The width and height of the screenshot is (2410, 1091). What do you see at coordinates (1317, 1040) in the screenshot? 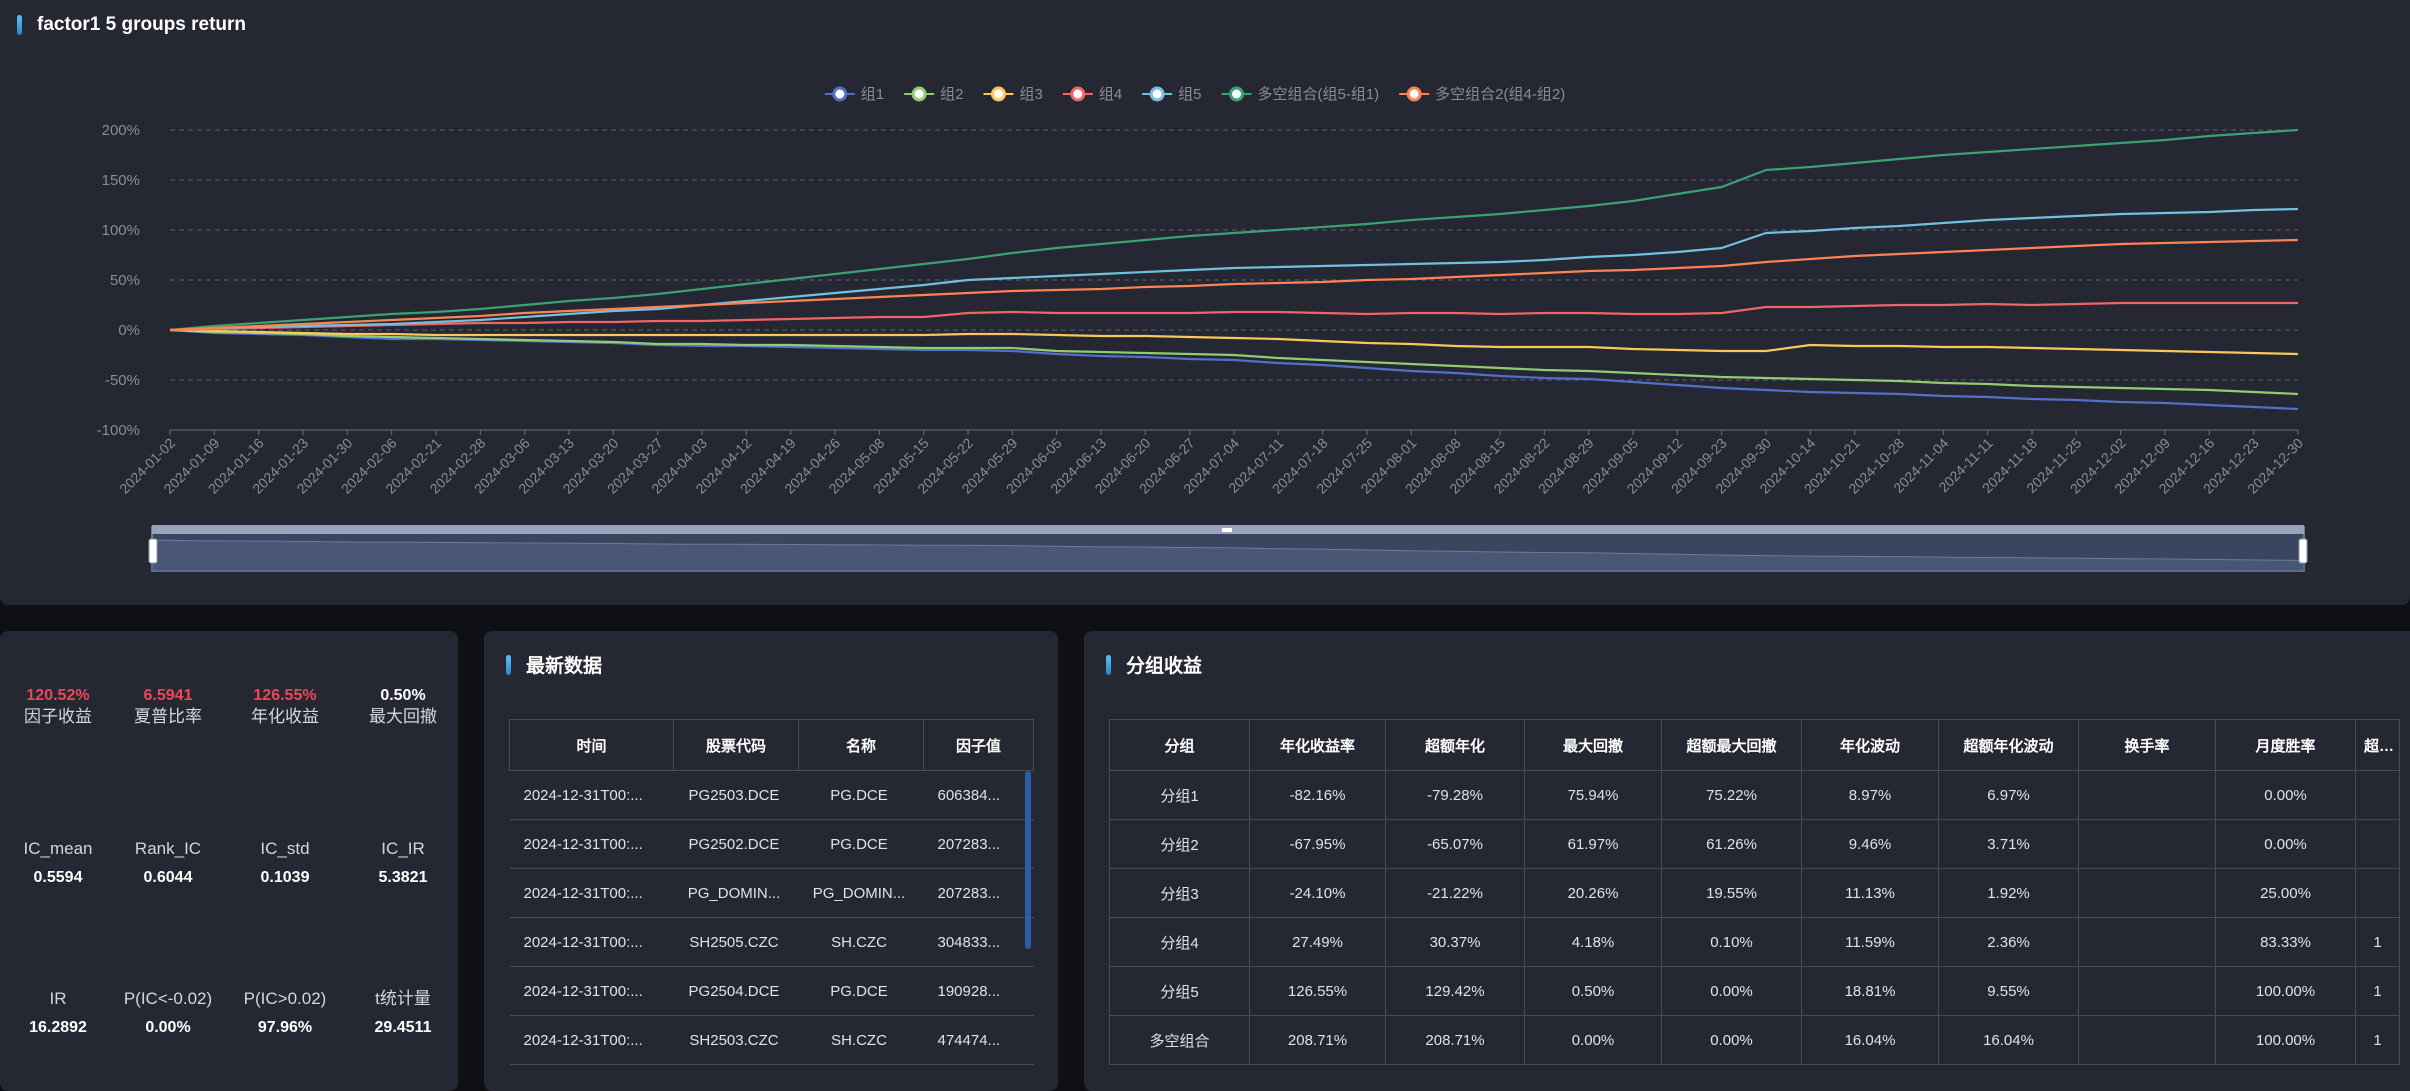
I see `table-cell: 208.71%` at bounding box center [1317, 1040].